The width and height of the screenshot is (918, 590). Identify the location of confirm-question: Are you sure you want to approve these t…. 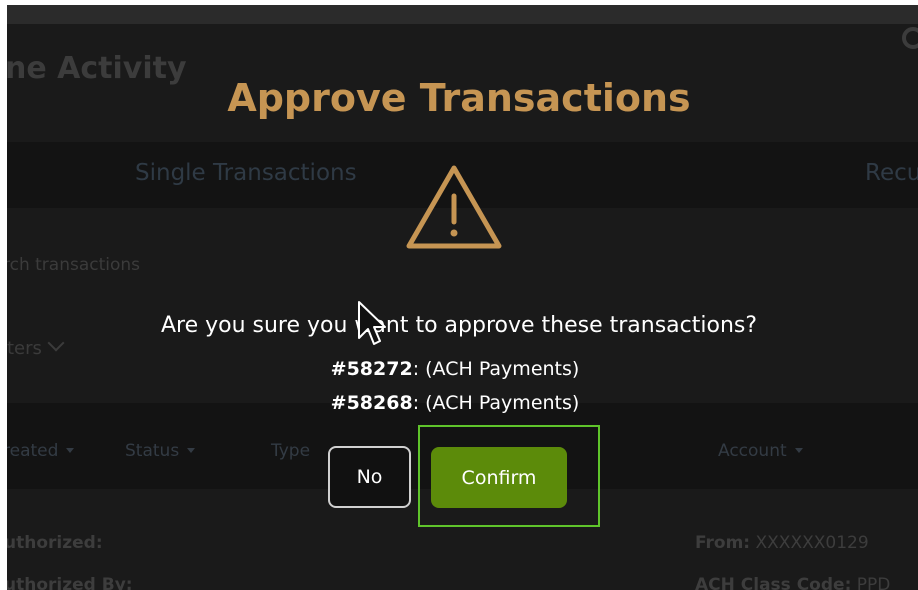
(459, 325).